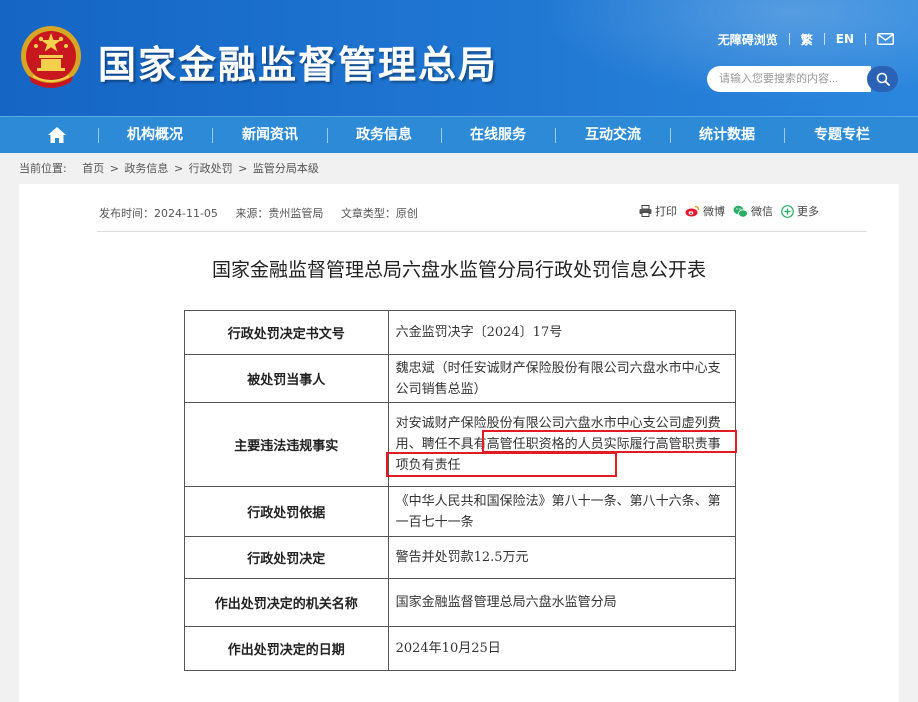 The width and height of the screenshot is (918, 702). I want to click on table-row: 行政处罚决定书文号 六金监罚决字〔2024〕17号, so click(460, 332).